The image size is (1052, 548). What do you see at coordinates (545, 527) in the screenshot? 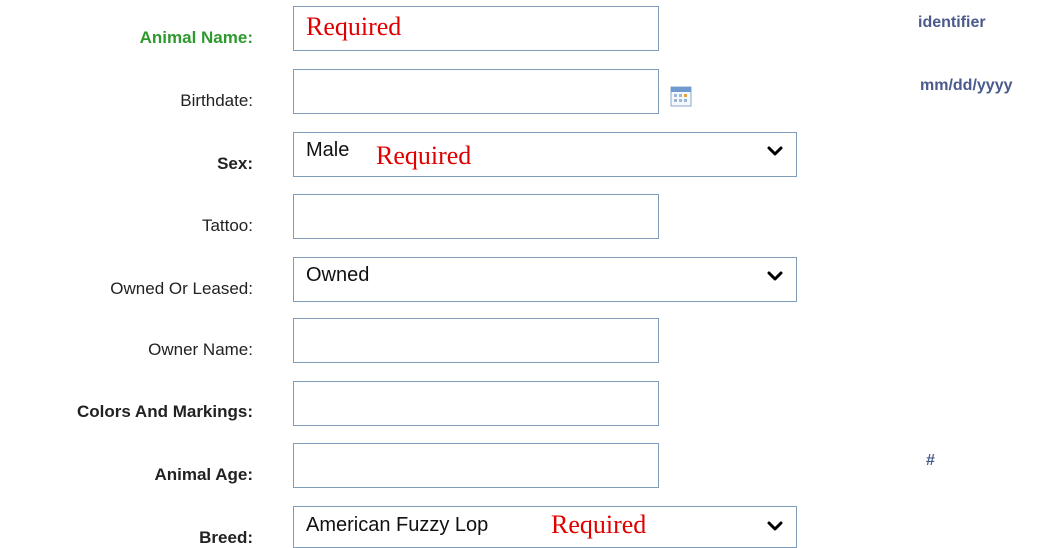
I see `breed-select: American Fuzzy Lop Required` at bounding box center [545, 527].